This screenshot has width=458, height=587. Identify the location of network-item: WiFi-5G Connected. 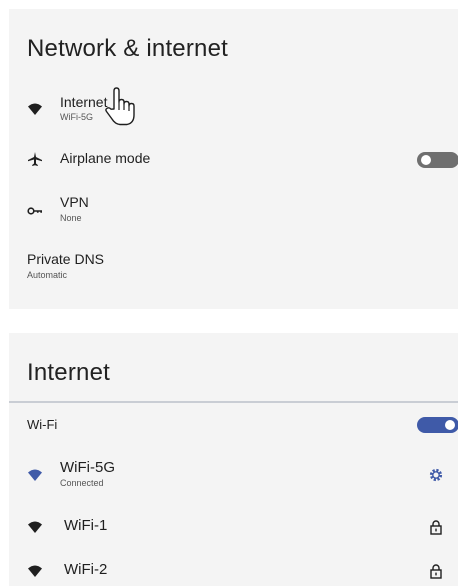
(233, 475).